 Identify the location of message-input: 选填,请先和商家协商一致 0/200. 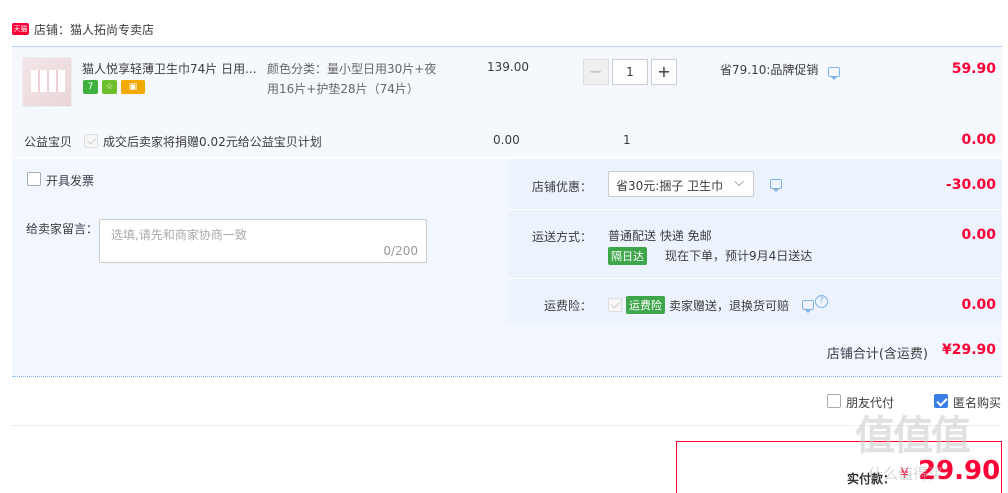
(263, 241).